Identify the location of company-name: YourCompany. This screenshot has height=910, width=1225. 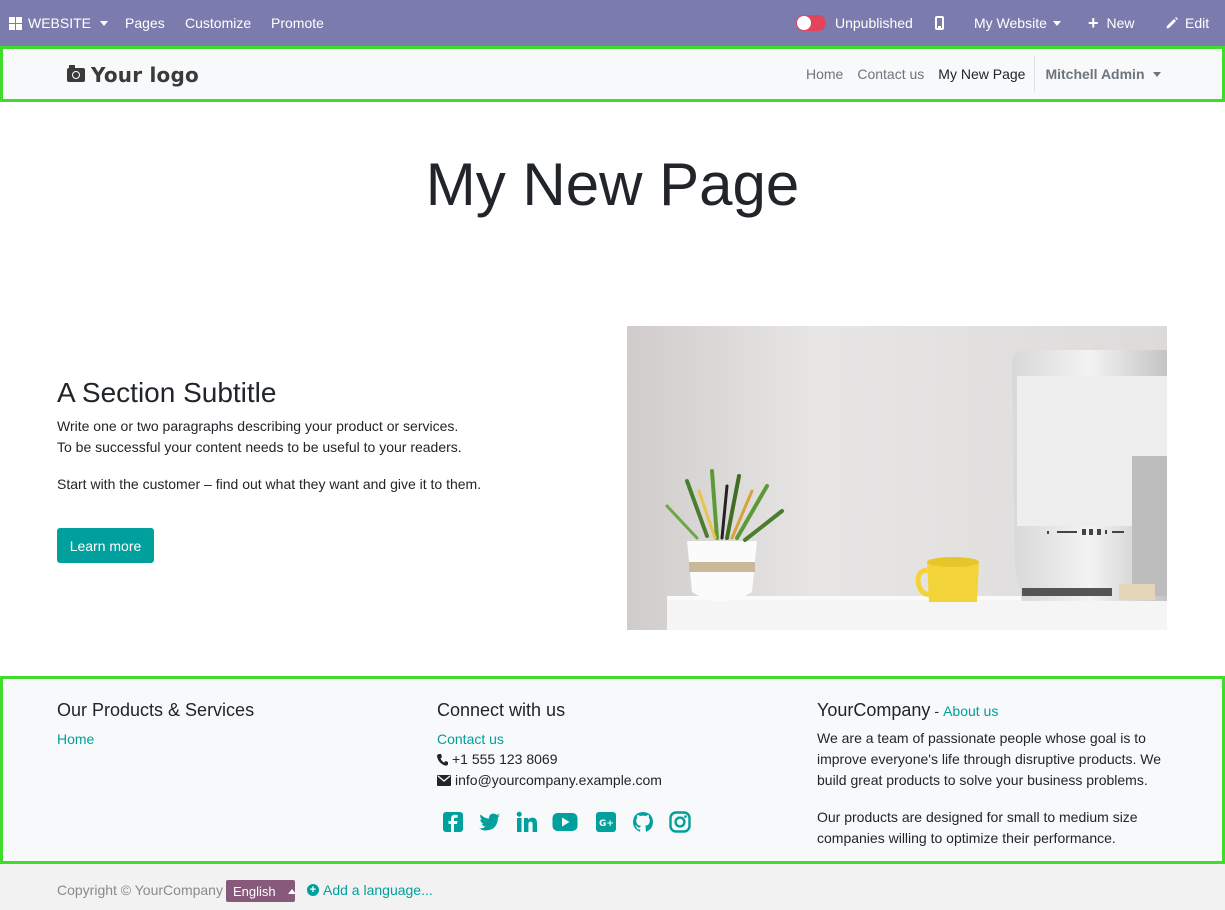
(874, 710).